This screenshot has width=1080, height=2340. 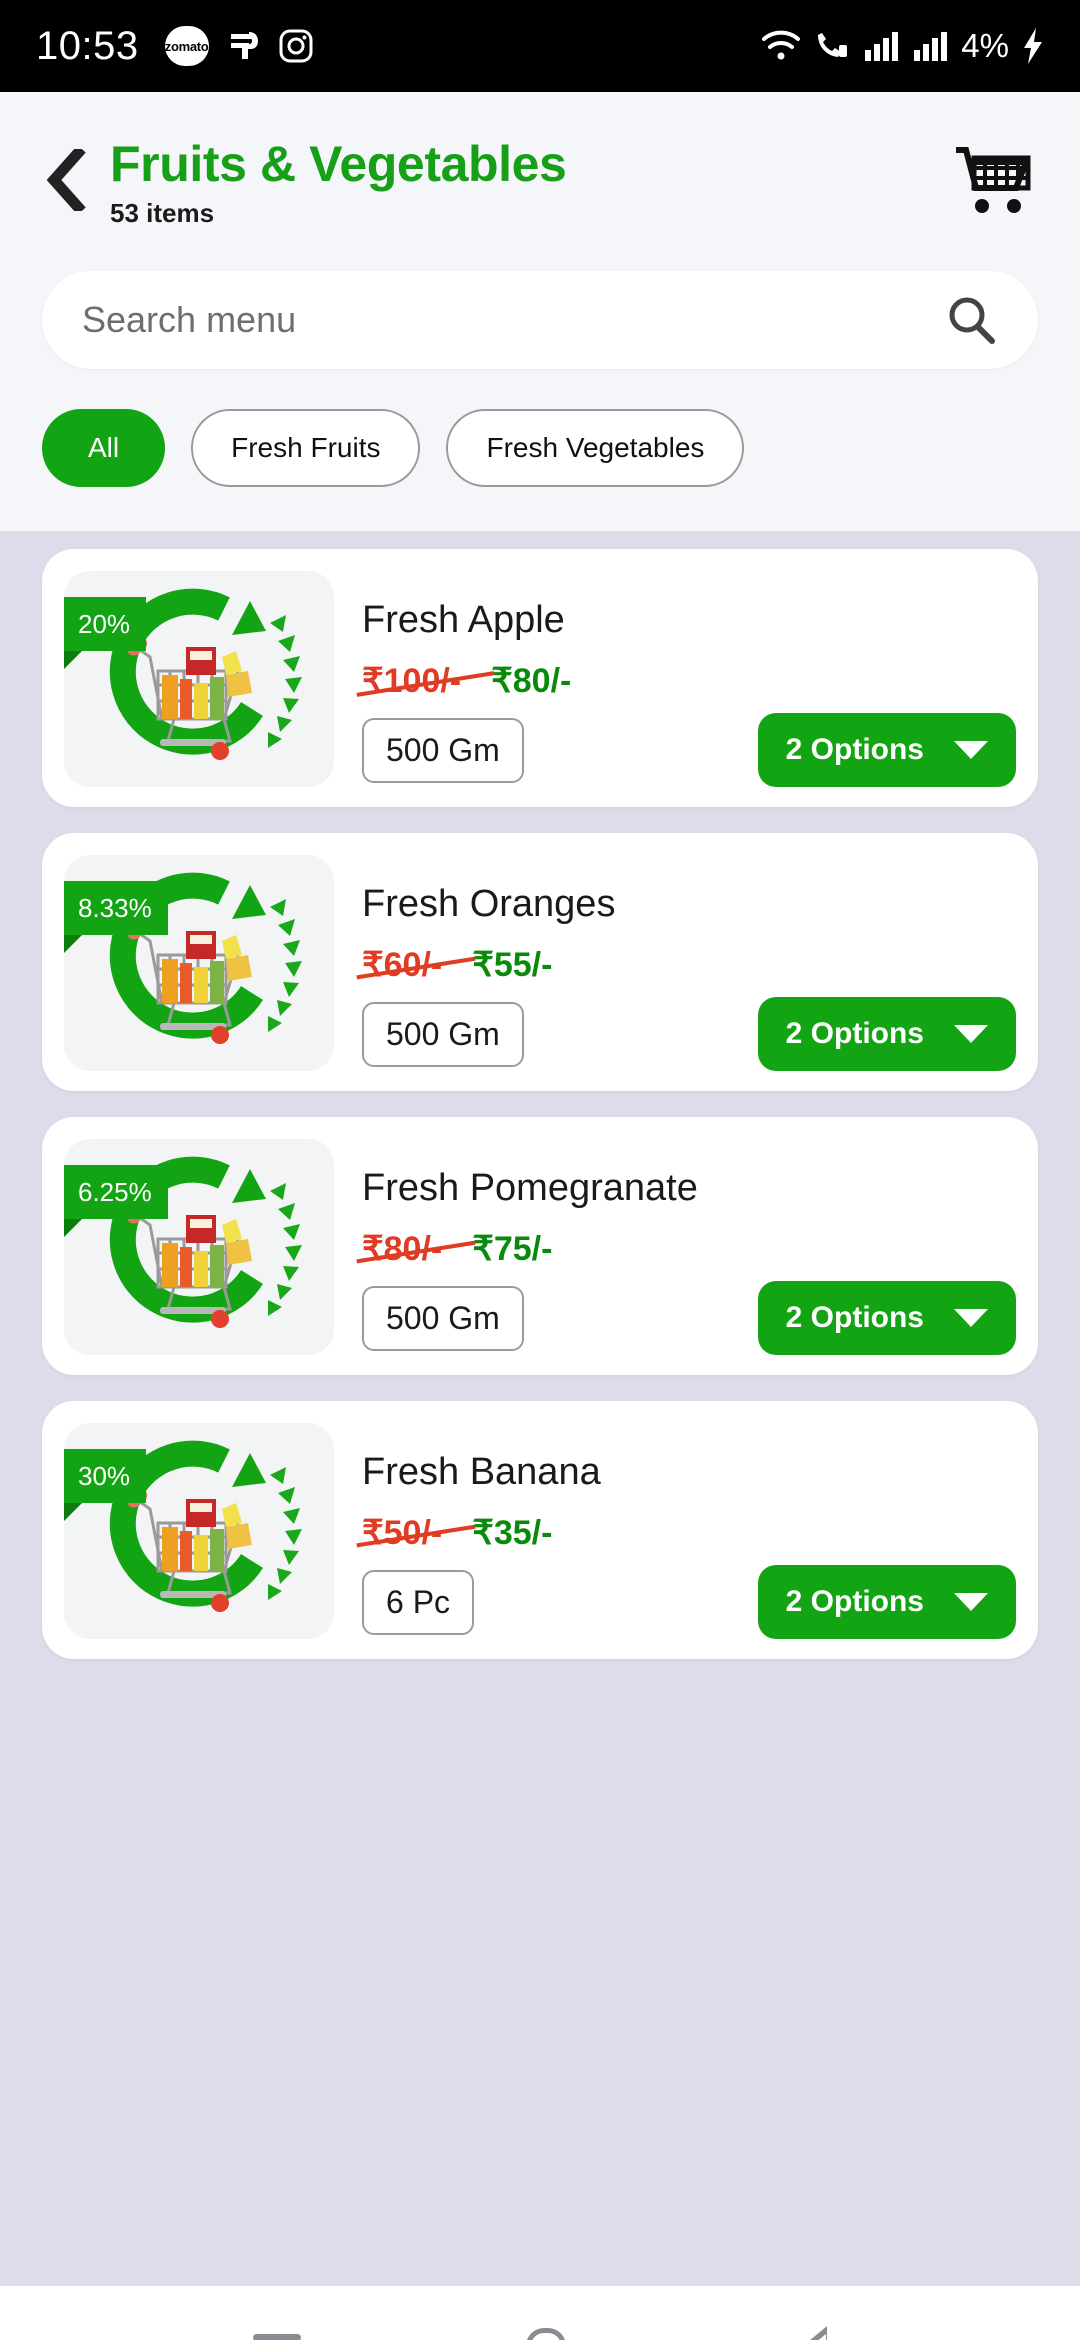 I want to click on product-thumbnail: 20%, so click(x=199, y=679).